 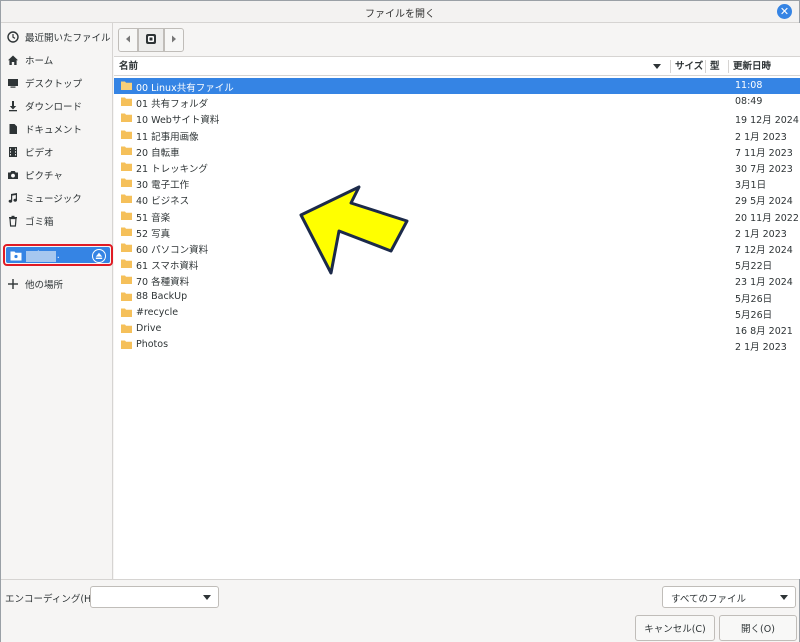 I want to click on title-bar: ファイルを開く ✕, so click(x=400, y=12).